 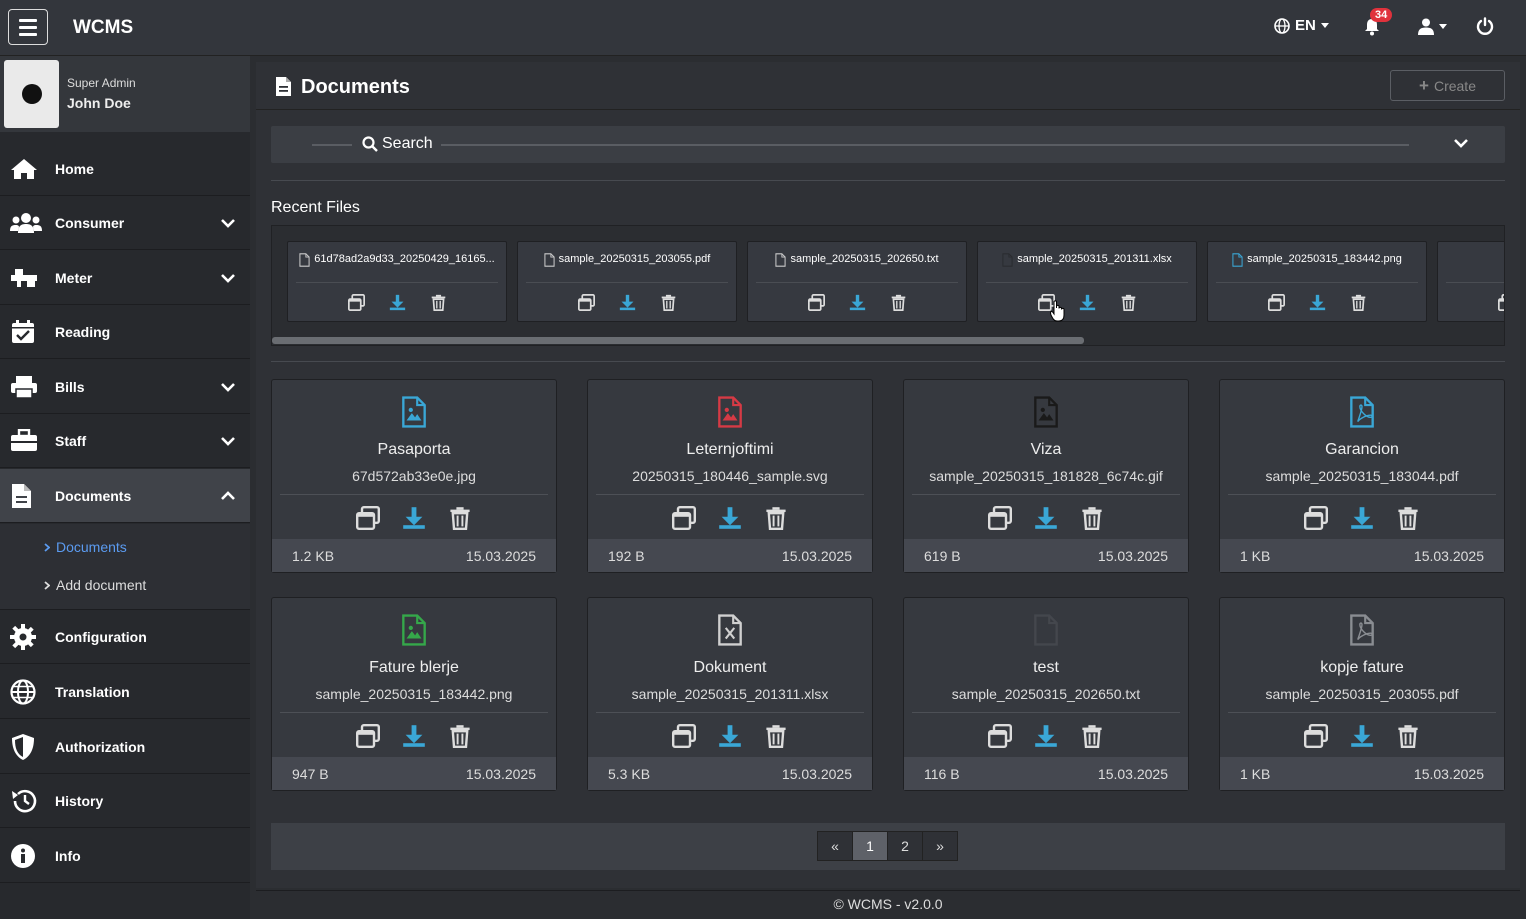 I want to click on sidebar-item-label: Authorization, so click(x=100, y=746).